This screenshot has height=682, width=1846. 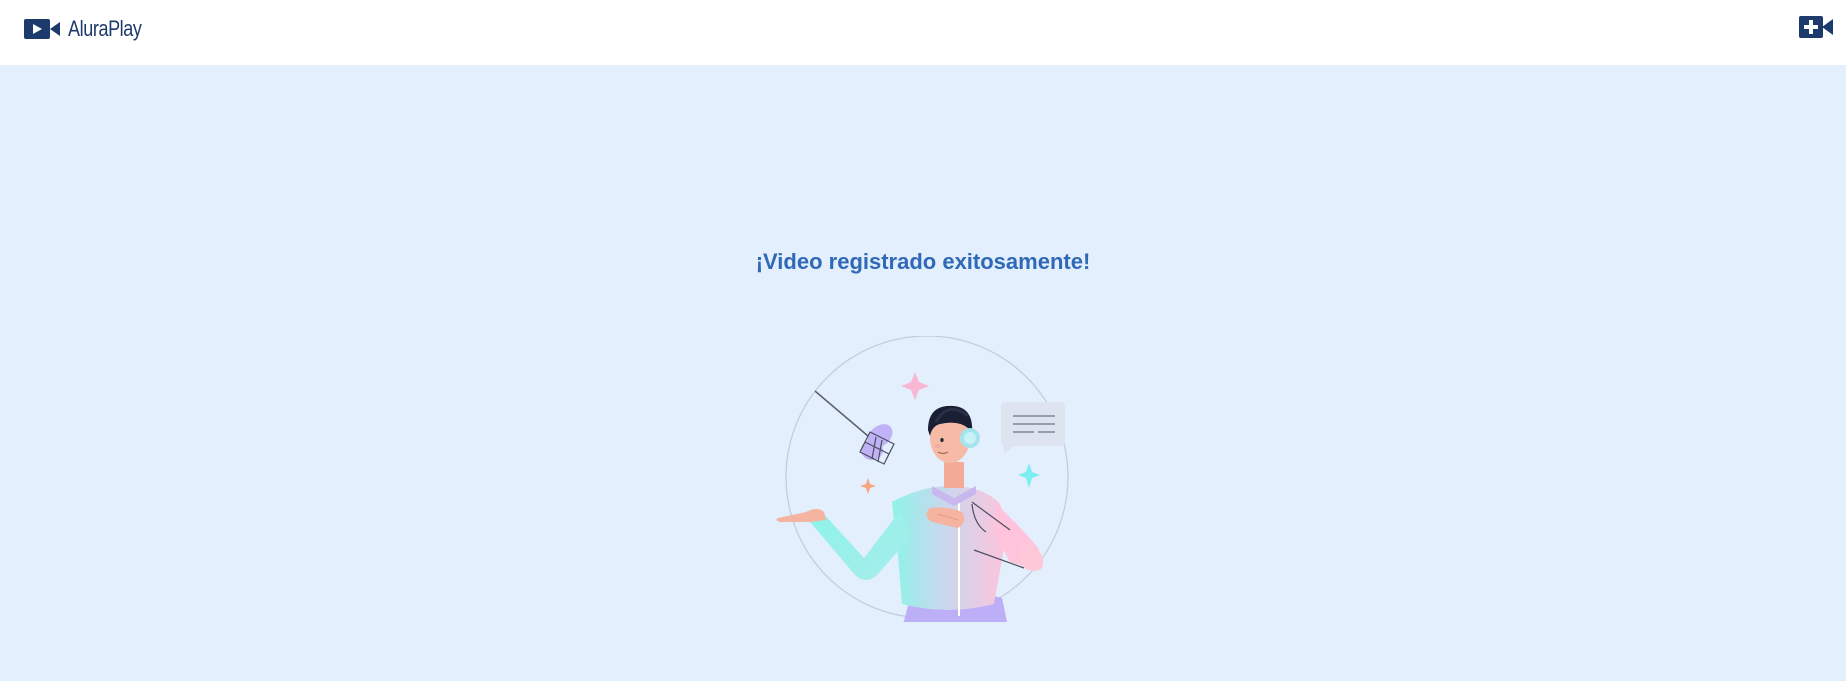 What do you see at coordinates (923, 33) in the screenshot?
I see `top-navbar: AluraPlay` at bounding box center [923, 33].